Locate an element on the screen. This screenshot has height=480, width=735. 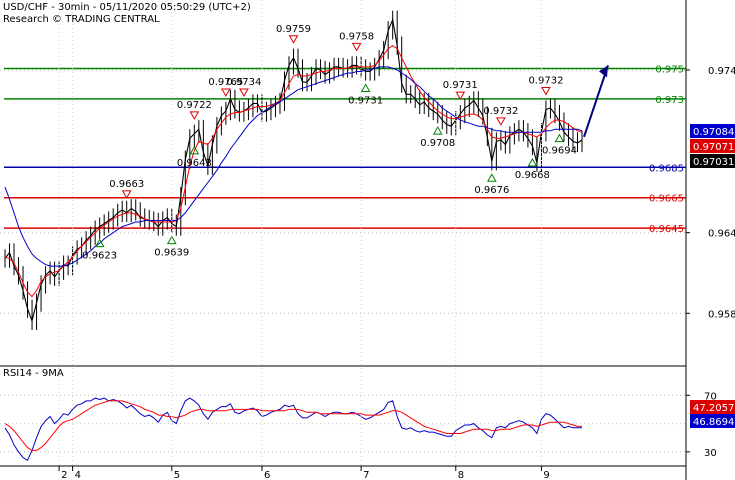
rsi-title: RSI14 - 9MA is located at coordinates (33, 373).